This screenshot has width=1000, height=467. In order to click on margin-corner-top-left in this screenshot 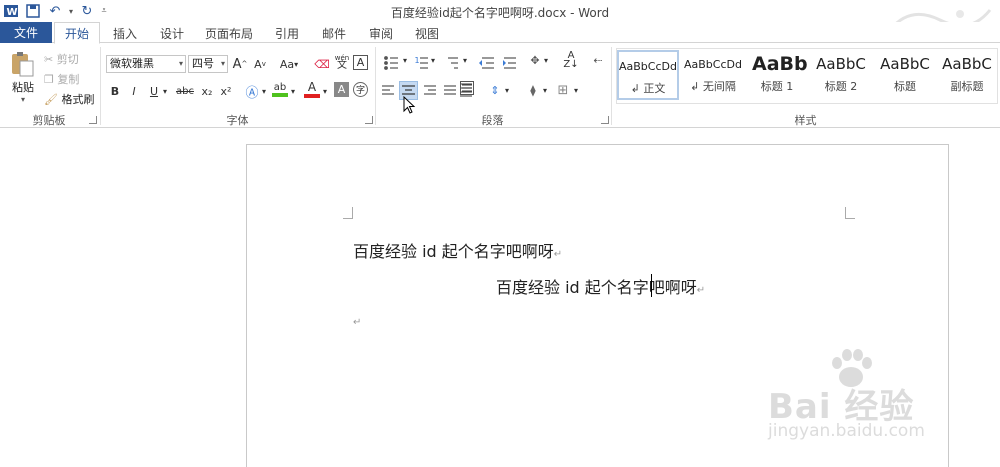, I will do `click(348, 213)`.